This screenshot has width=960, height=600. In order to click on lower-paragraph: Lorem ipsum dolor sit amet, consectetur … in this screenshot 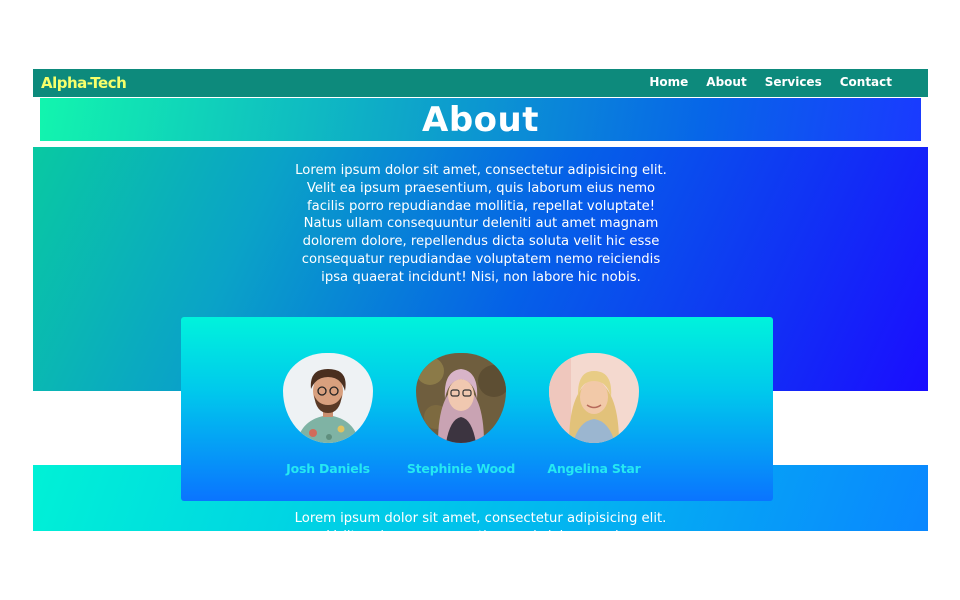, I will do `click(480, 521)`.